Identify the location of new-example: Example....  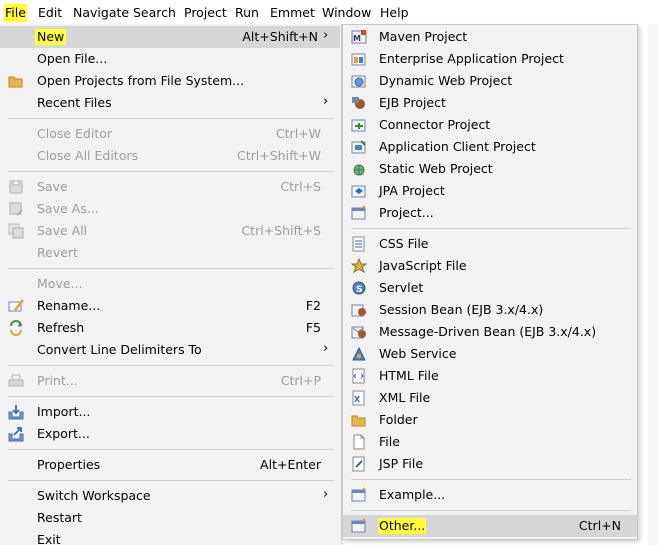
(490, 495).